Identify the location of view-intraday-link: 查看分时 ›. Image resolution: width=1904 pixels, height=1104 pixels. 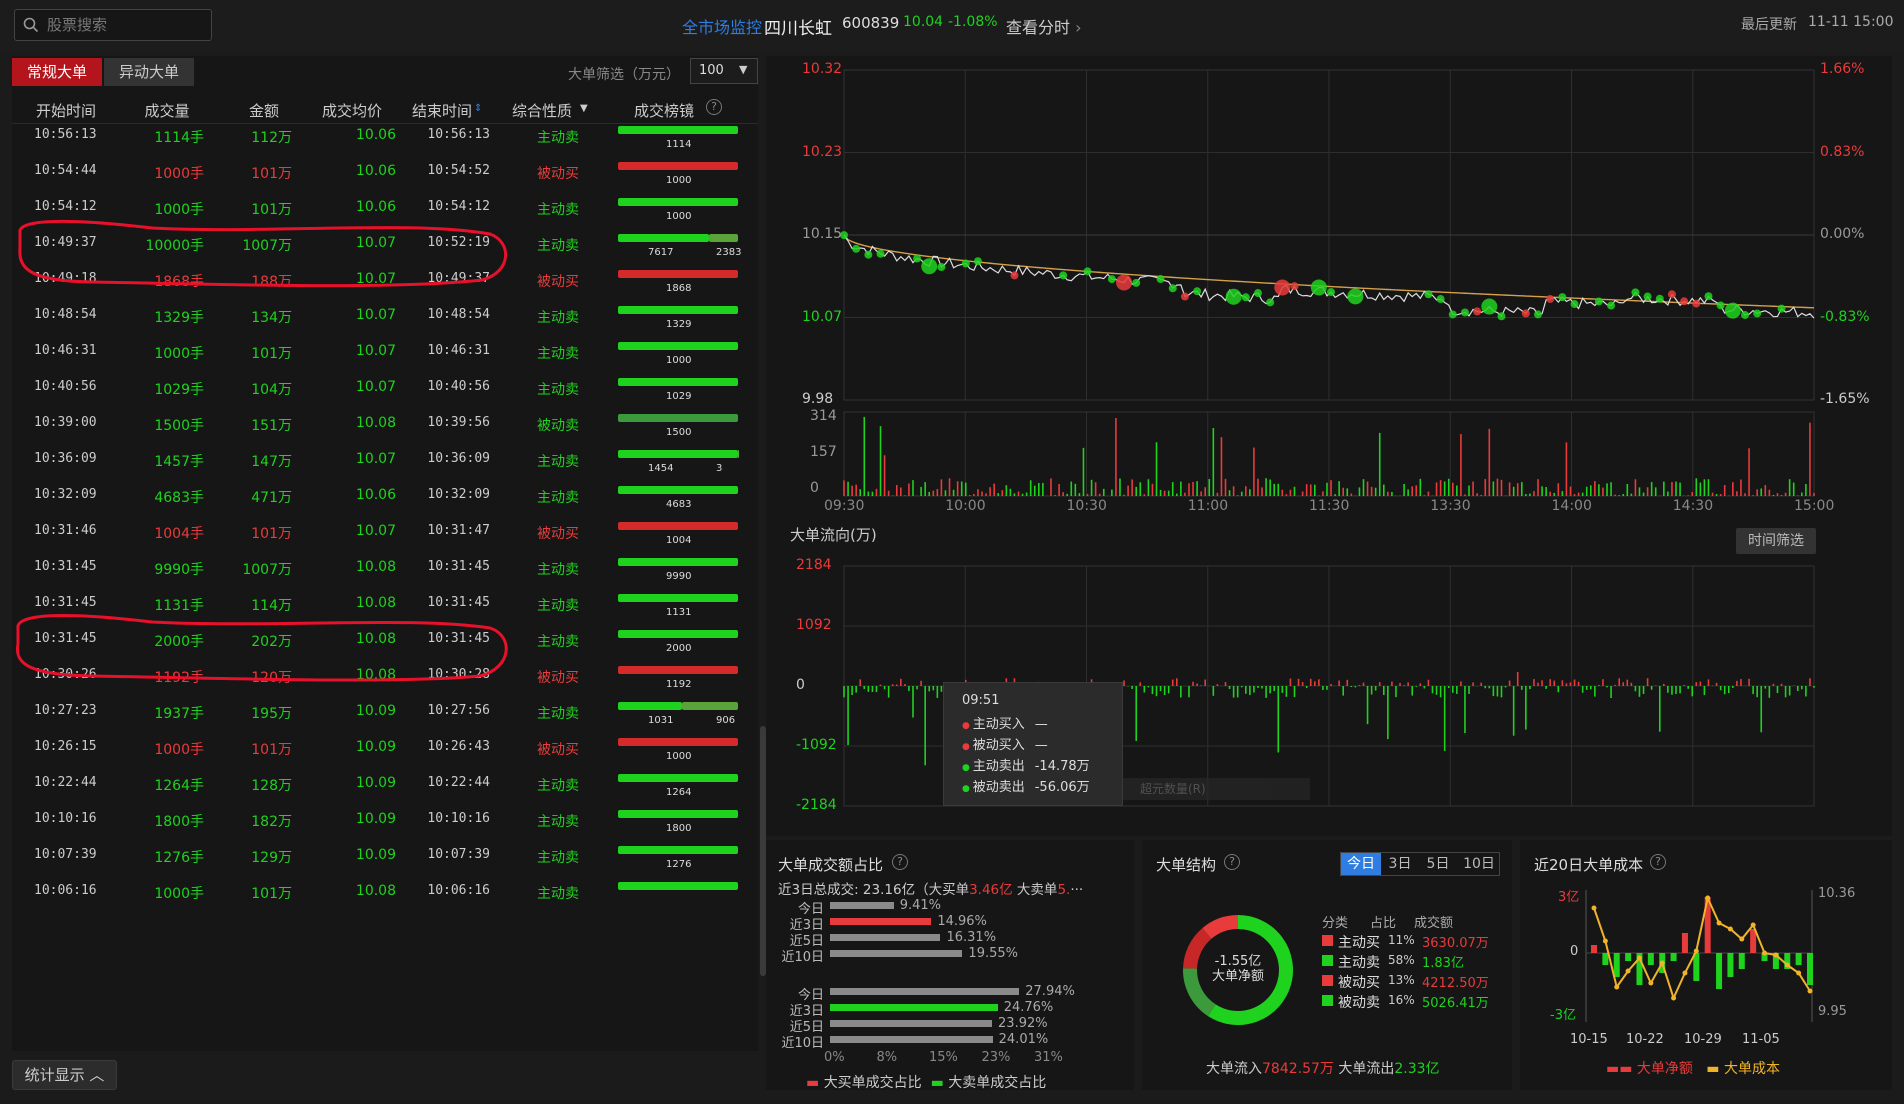
(1044, 26).